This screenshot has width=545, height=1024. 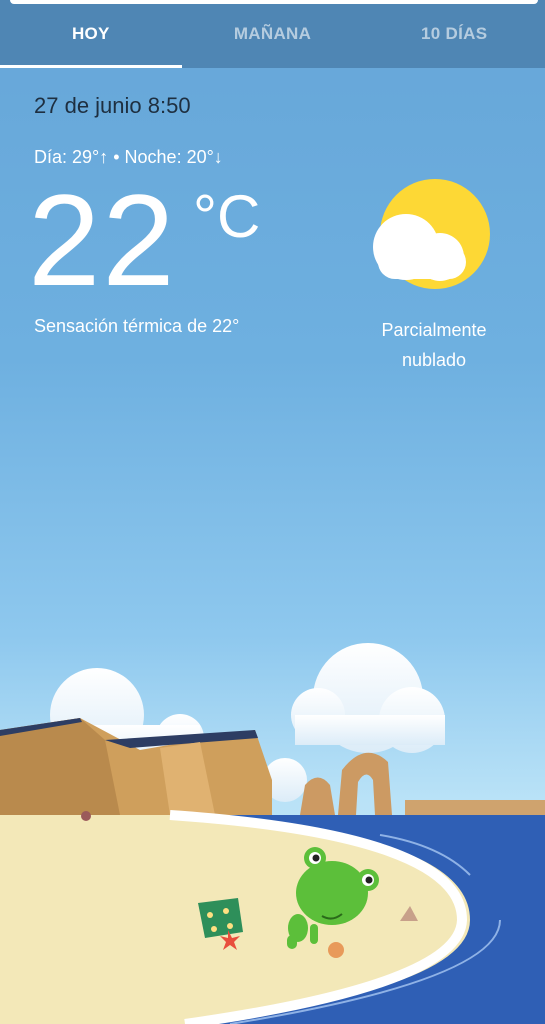 I want to click on tab-bar: HOY MAÑANA 10 DÍAS, so click(x=272, y=34).